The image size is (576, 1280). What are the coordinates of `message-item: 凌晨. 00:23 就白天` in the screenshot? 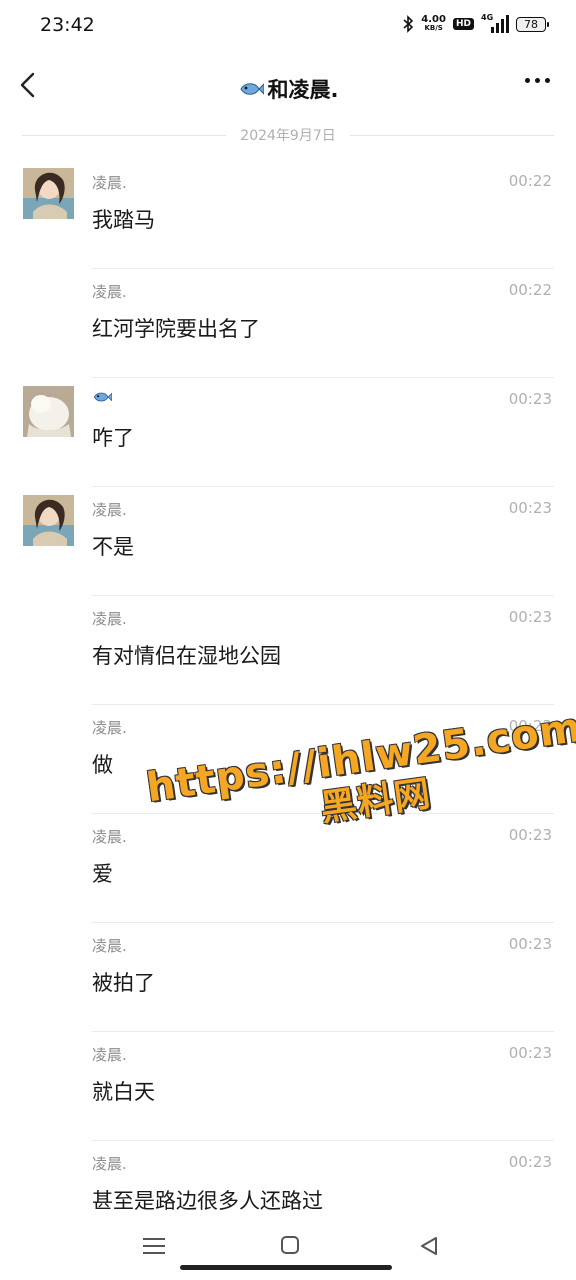 It's located at (288, 1086).